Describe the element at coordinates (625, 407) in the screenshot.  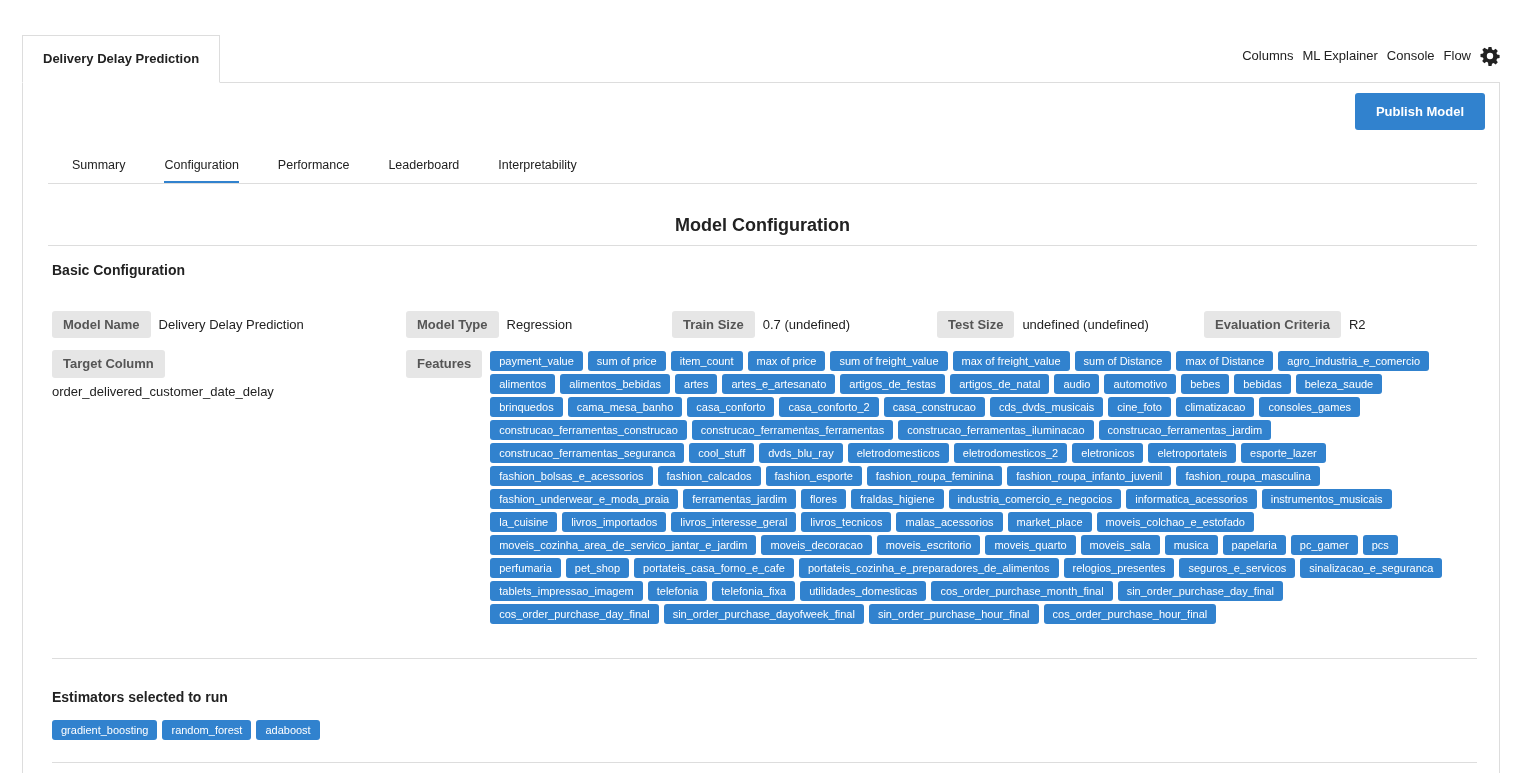
I see `feature-tag: cama_mesa_banho` at that location.